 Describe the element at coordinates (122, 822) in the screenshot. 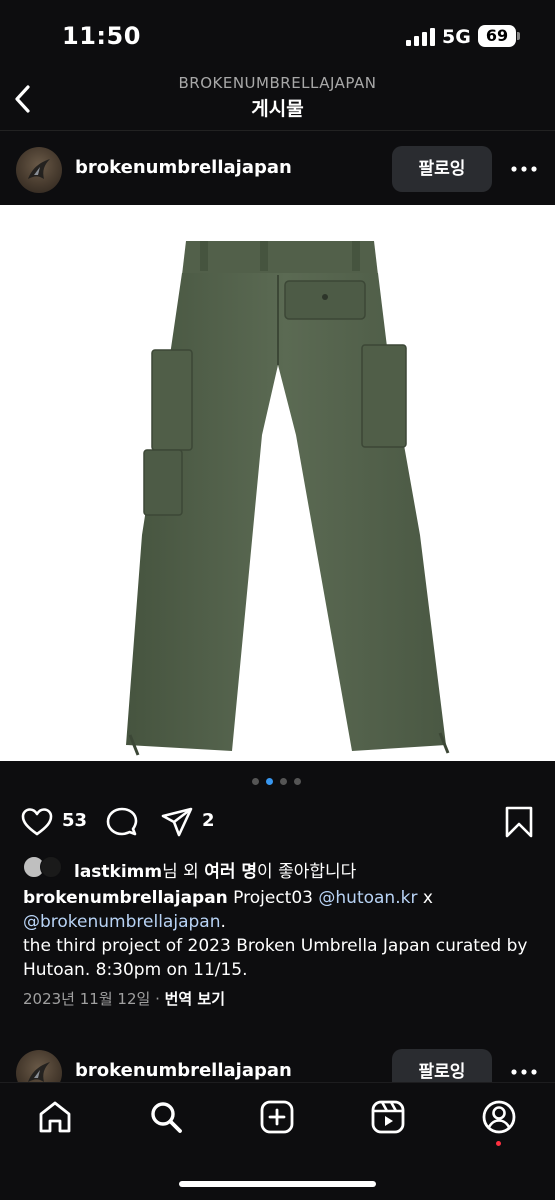

I see `comment-icon` at that location.